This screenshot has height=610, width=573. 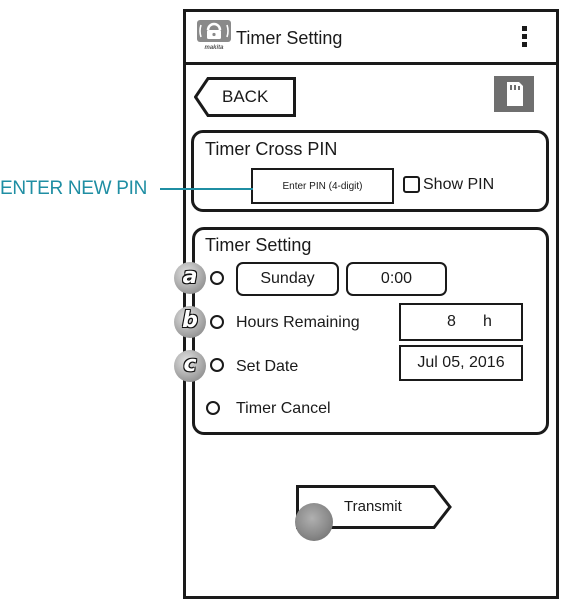 I want to click on svg-text: makita, so click(x=214, y=48).